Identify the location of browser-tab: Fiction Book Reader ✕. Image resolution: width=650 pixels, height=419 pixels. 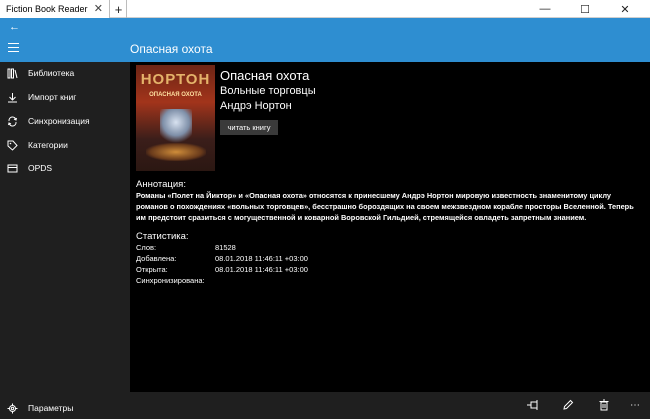
(55, 9).